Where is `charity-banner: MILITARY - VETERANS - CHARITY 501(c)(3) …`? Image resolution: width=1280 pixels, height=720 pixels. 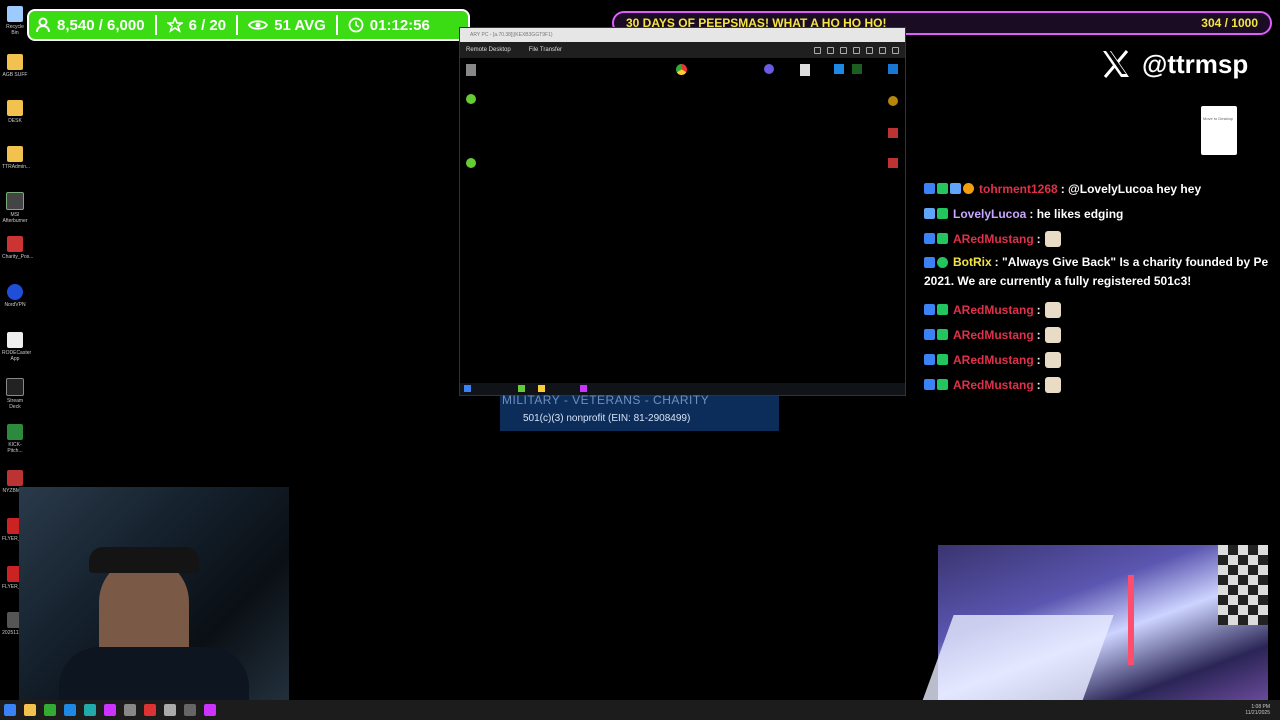
charity-banner: MILITARY - VETERANS - CHARITY 501(c)(3) … is located at coordinates (639, 412).